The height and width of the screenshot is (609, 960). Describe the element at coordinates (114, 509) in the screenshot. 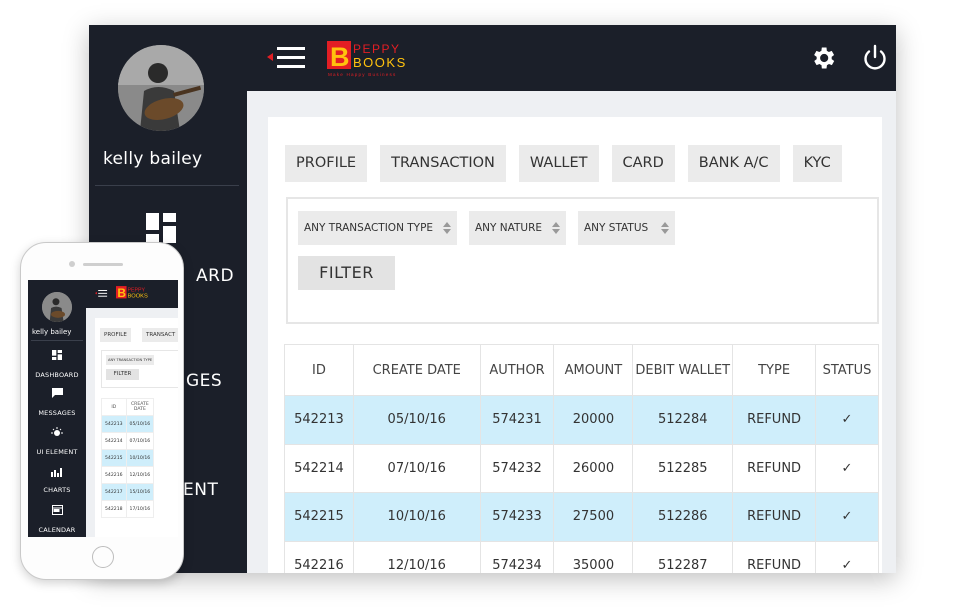

I see `mobile-cell-id: 542218` at that location.